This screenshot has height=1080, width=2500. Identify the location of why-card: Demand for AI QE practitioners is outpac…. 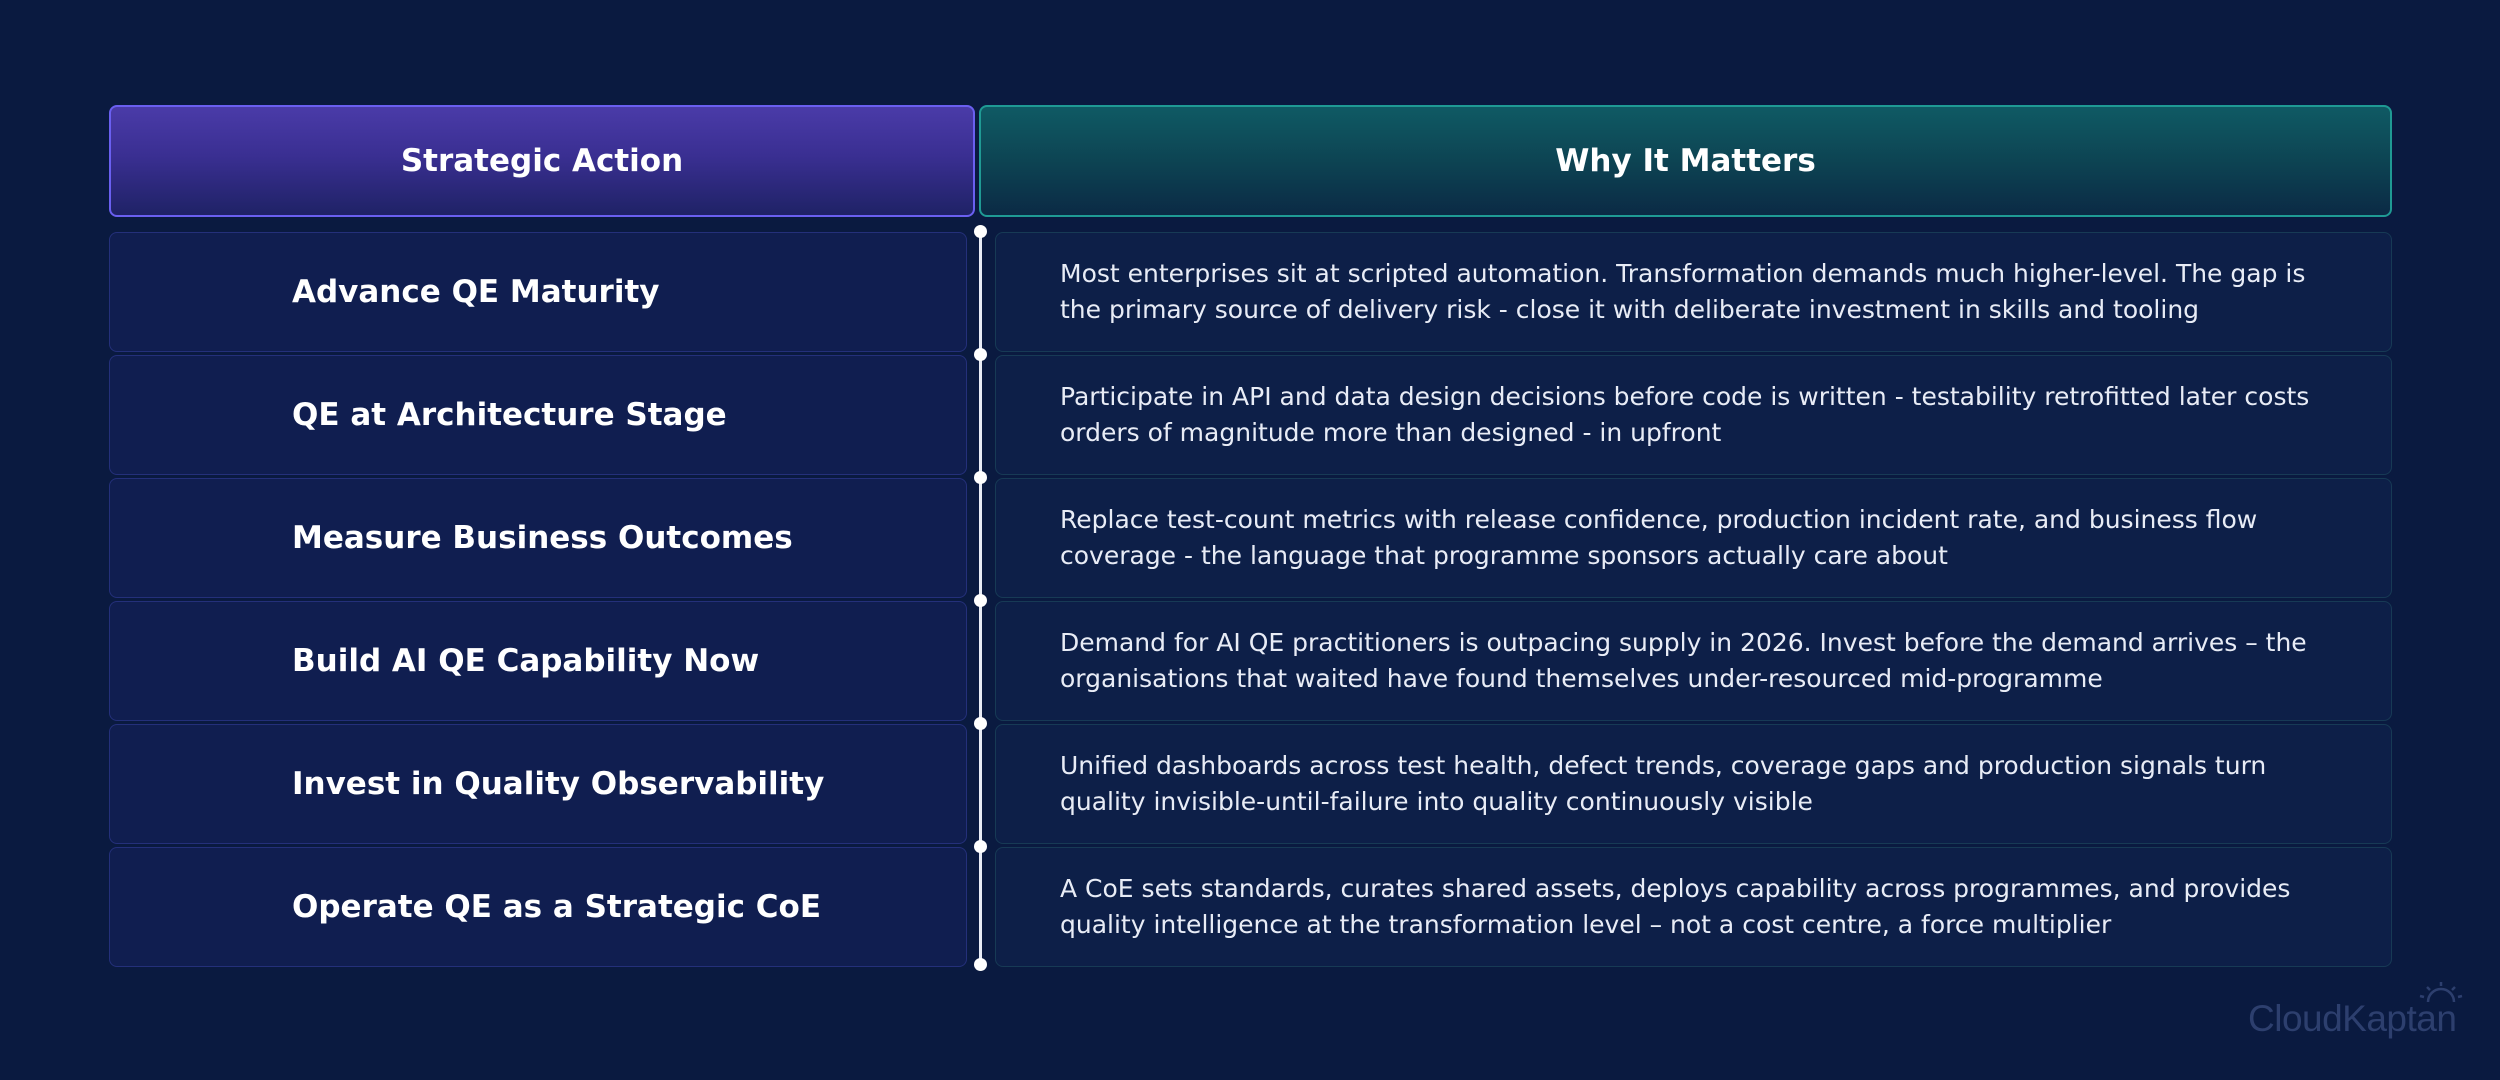
(1693, 661).